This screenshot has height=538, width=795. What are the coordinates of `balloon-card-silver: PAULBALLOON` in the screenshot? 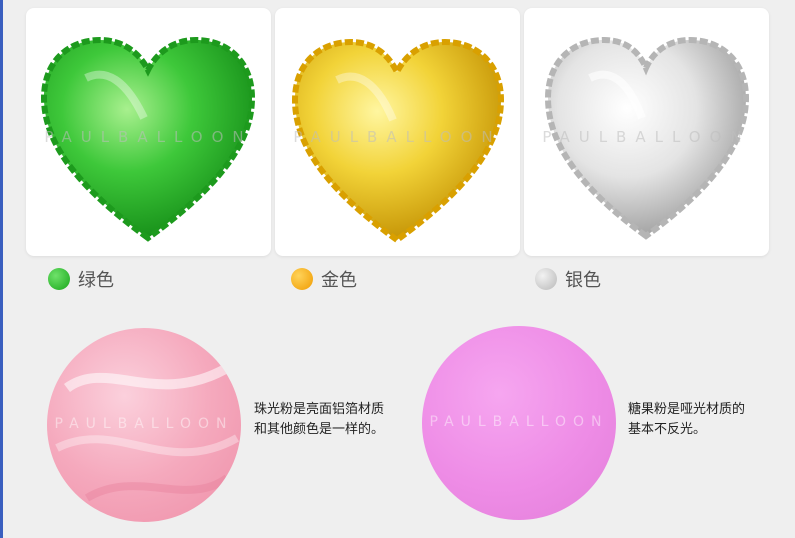 It's located at (646, 132).